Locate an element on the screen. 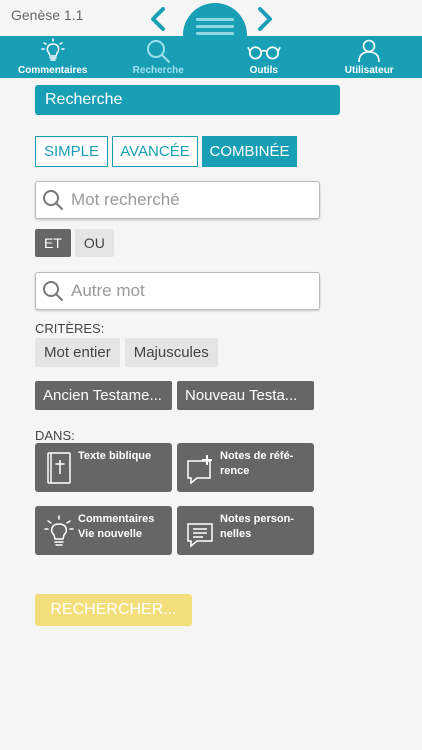  glasses-icon is located at coordinates (263, 53).